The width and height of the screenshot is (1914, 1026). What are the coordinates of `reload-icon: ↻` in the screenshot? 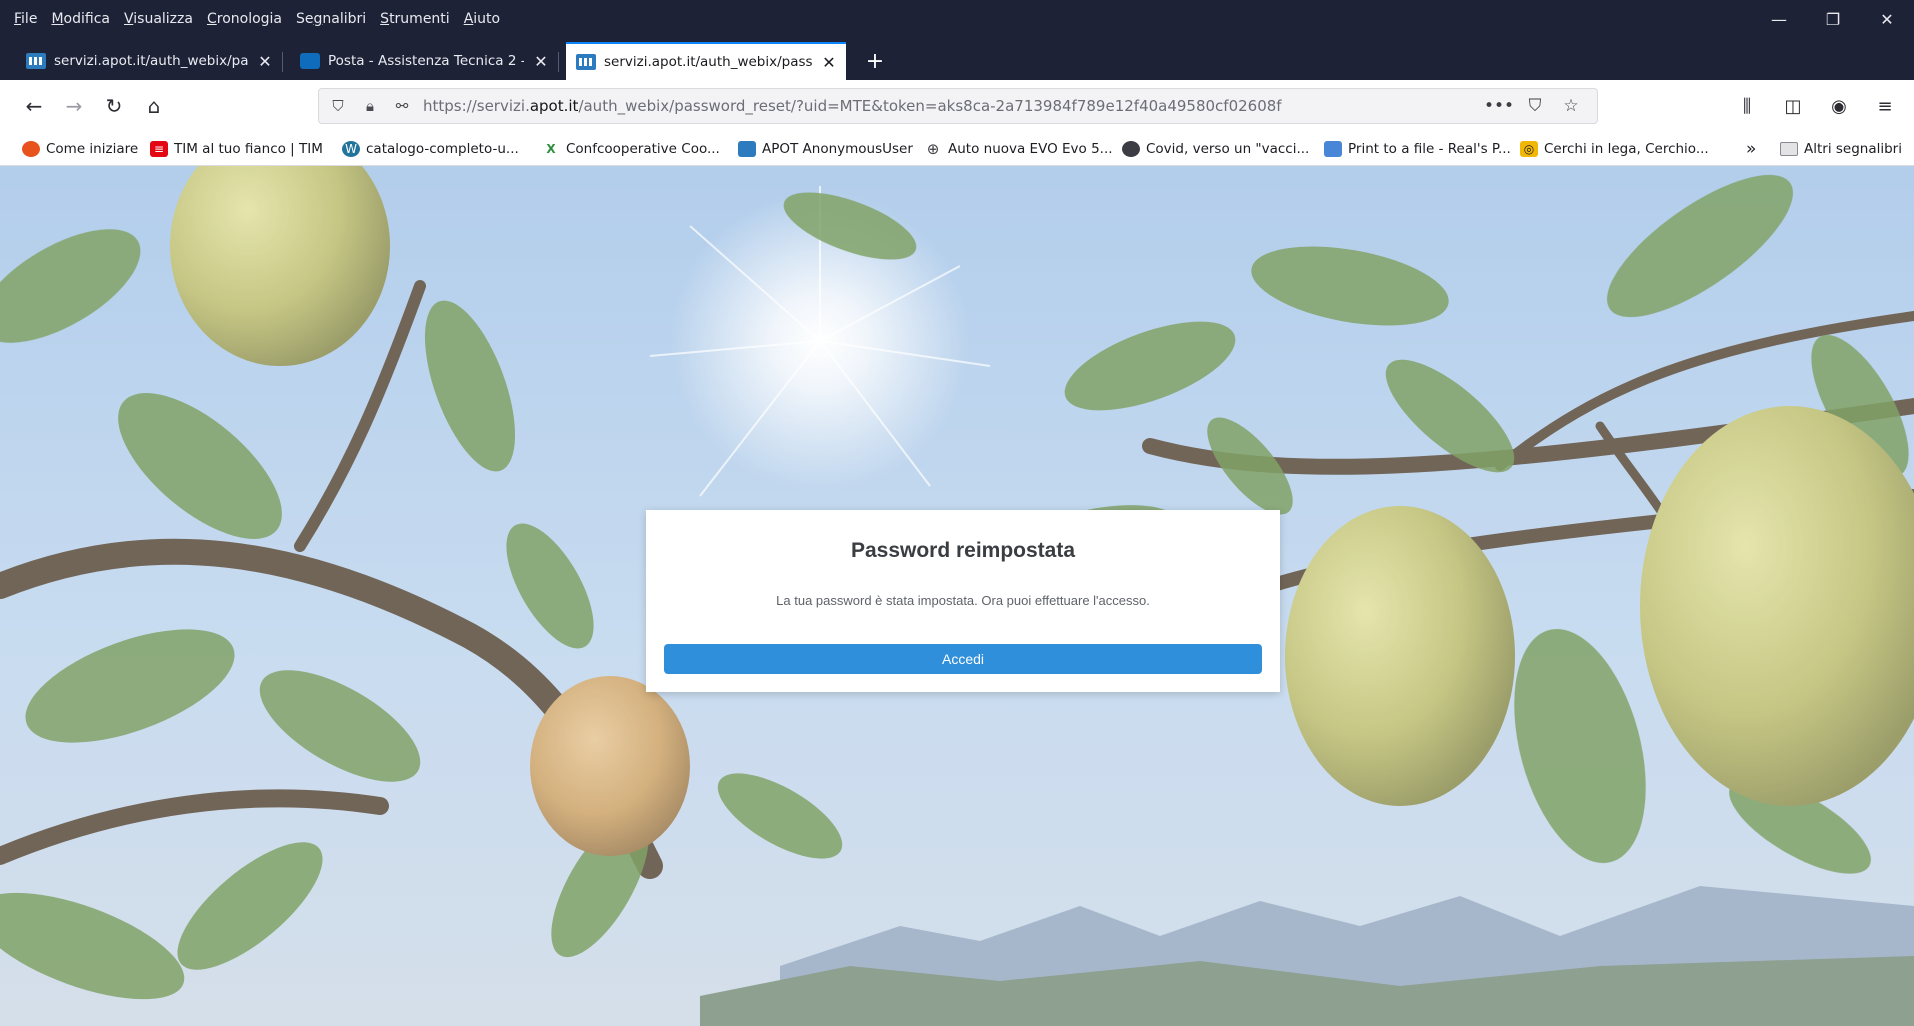 It's located at (114, 106).